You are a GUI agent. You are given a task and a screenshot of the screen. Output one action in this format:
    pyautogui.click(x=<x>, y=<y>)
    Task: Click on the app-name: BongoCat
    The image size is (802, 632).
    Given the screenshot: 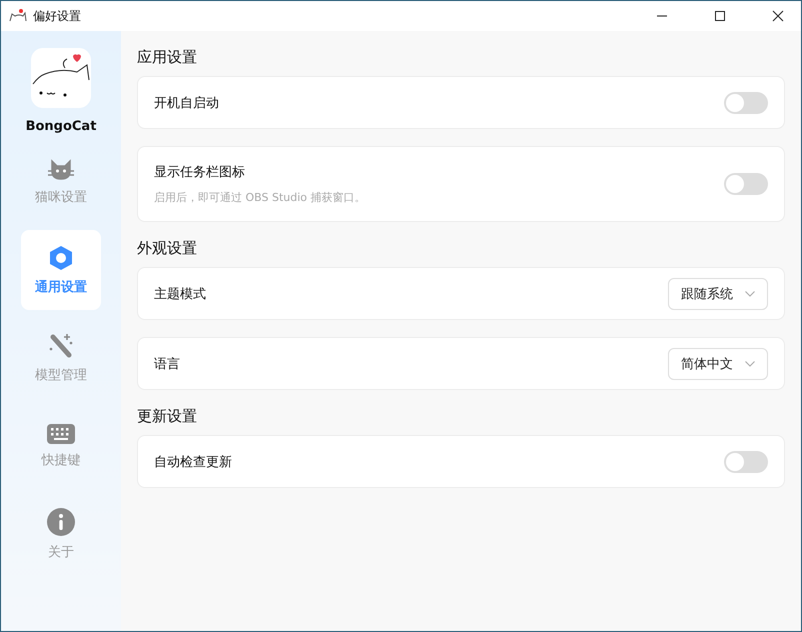 What is the action you would take?
    pyautogui.click(x=61, y=126)
    